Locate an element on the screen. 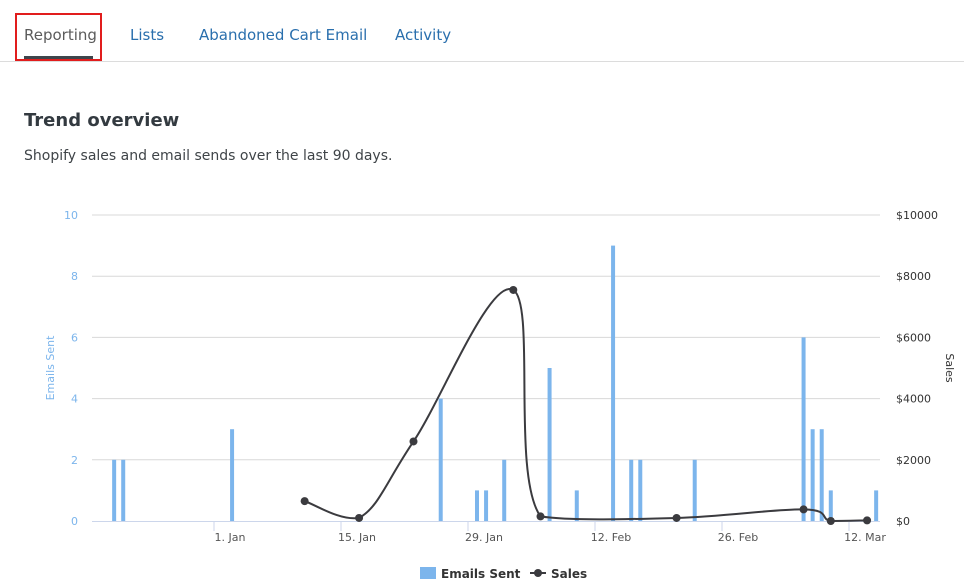  left-axis-tick-label: 8 is located at coordinates (74, 276).